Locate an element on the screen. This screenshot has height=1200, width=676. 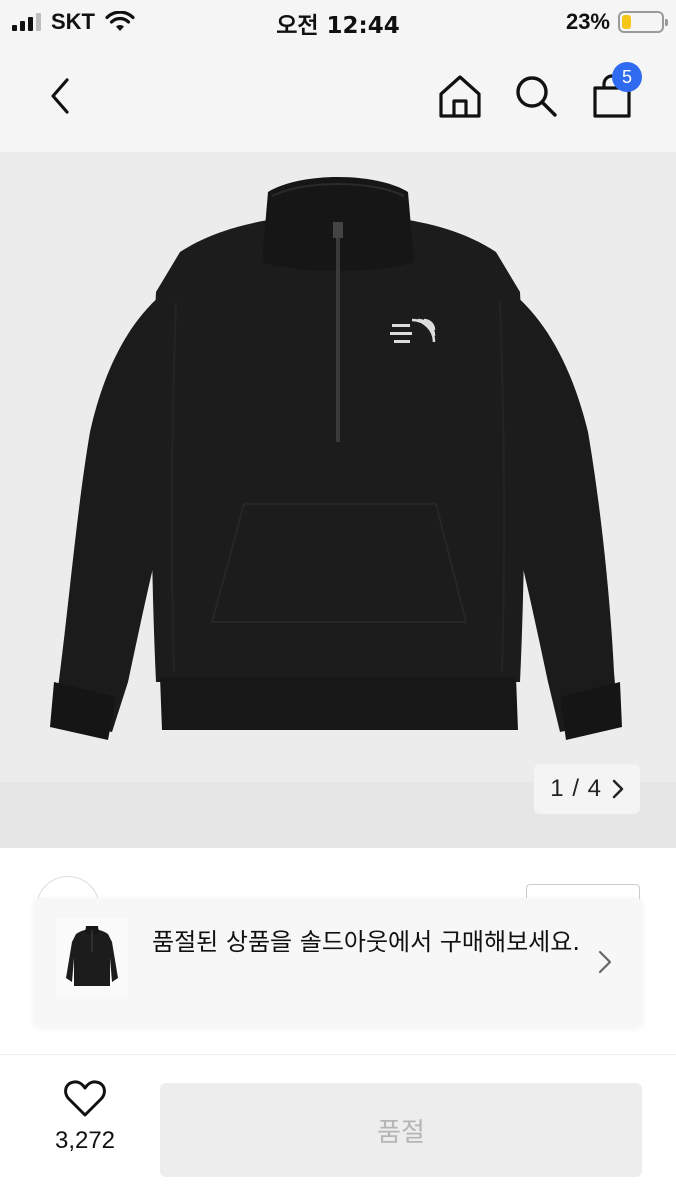
like-count: 3,272 is located at coordinates (85, 1140).